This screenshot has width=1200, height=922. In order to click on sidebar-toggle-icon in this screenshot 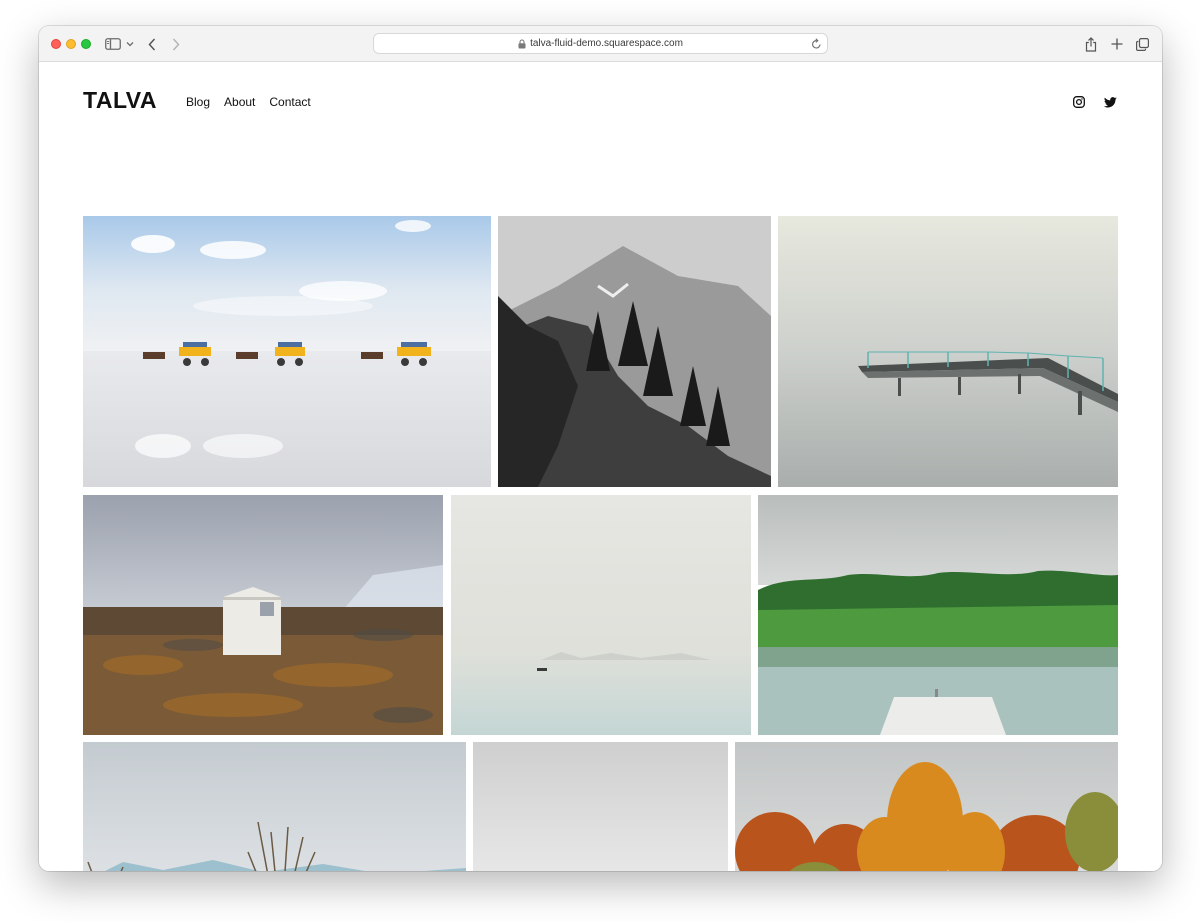, I will do `click(113, 44)`.